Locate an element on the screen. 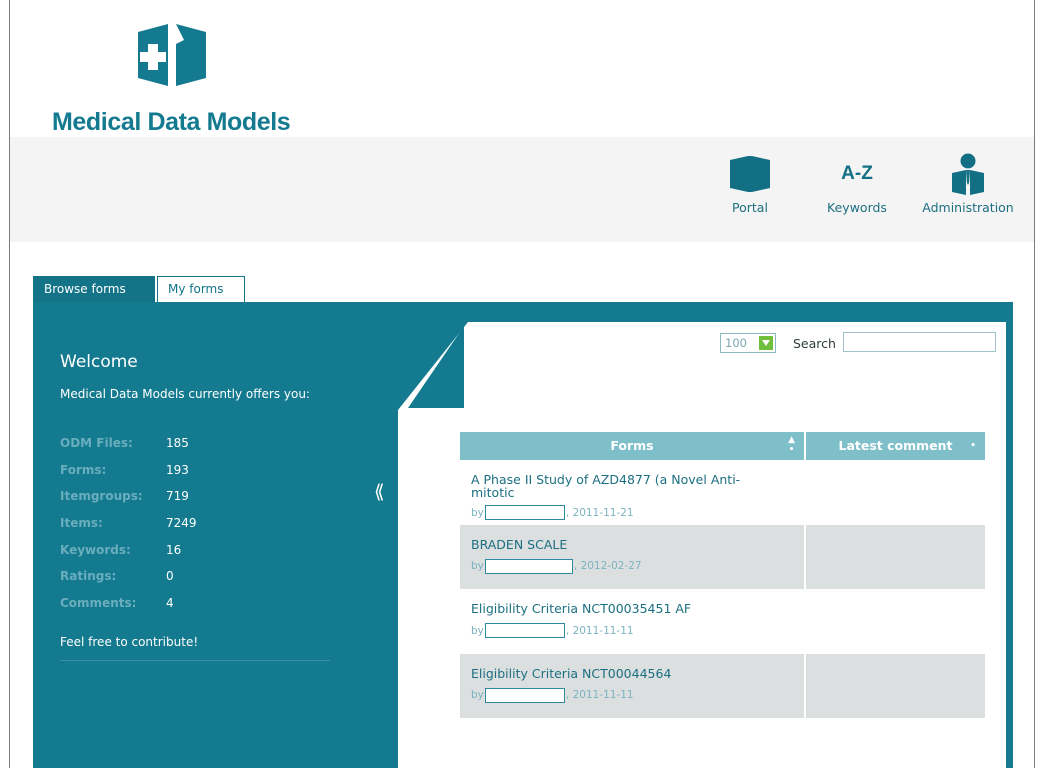  a-z-icon-text: A-Z is located at coordinates (857, 173).